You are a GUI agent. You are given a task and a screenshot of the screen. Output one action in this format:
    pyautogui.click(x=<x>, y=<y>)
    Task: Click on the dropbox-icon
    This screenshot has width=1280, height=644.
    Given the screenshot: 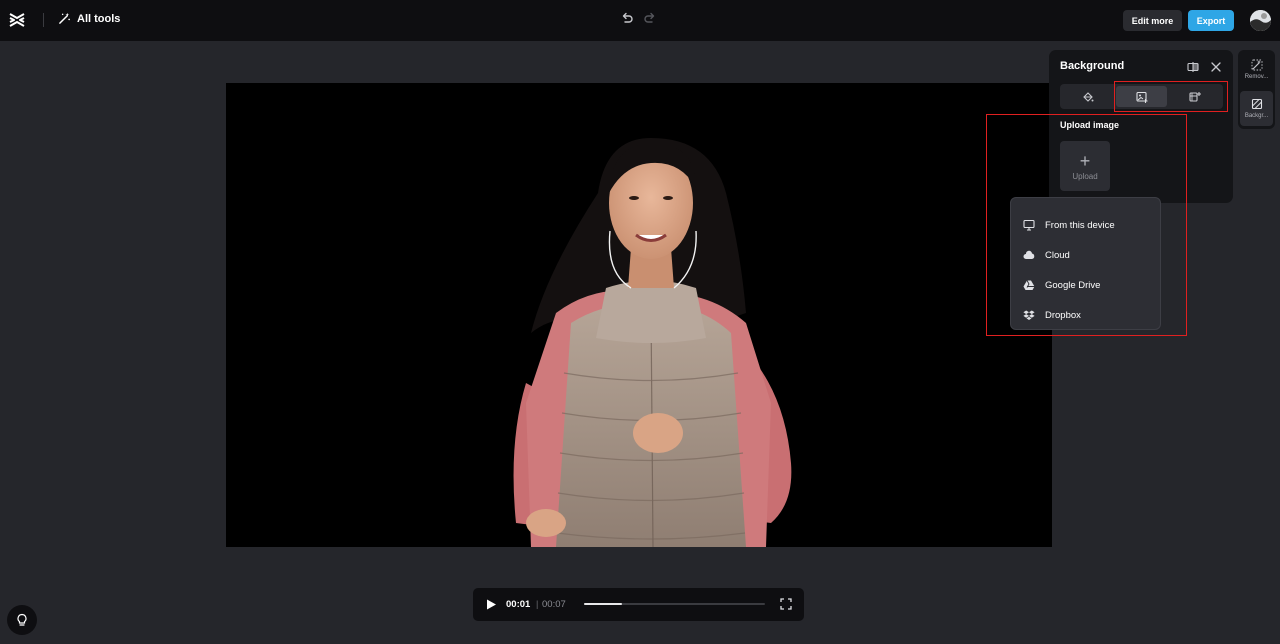 What is the action you would take?
    pyautogui.click(x=1029, y=315)
    